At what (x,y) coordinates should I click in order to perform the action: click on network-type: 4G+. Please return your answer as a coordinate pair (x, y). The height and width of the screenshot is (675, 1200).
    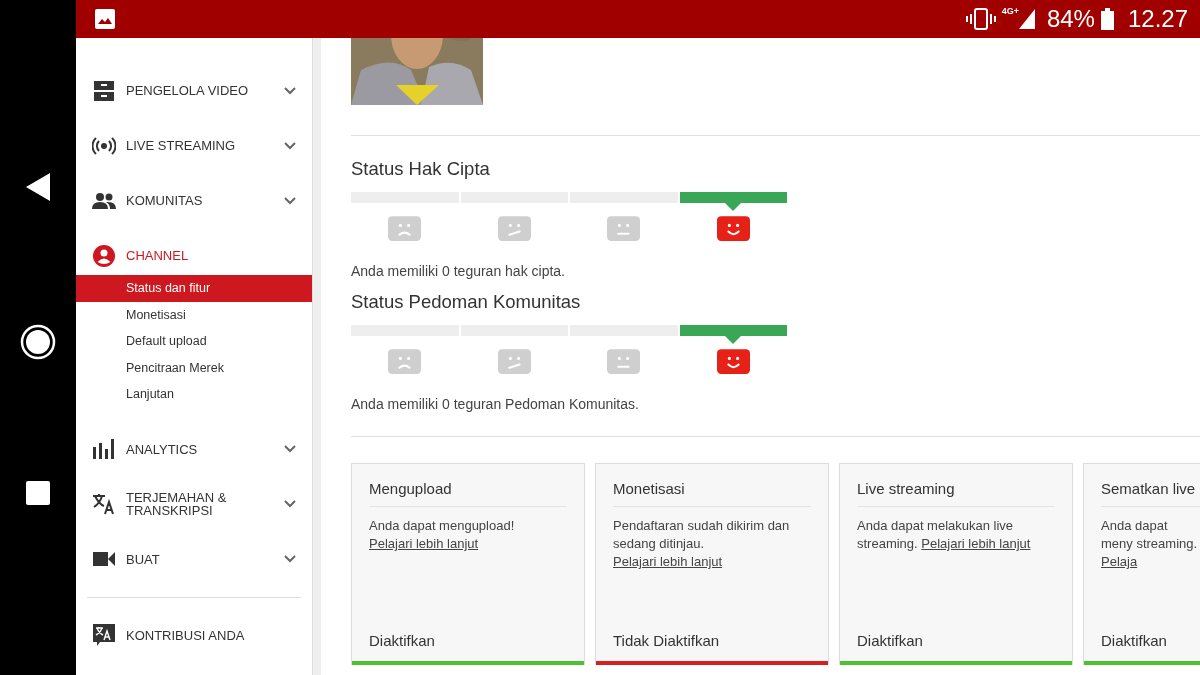
    Looking at the image, I should click on (1010, 11).